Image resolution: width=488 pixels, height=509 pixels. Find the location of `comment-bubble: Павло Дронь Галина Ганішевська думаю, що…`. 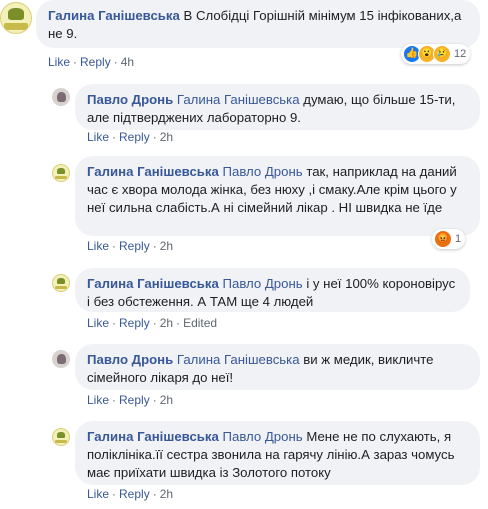

comment-bubble: Павло Дронь Галина Ганішевська думаю, що… is located at coordinates (277, 107).